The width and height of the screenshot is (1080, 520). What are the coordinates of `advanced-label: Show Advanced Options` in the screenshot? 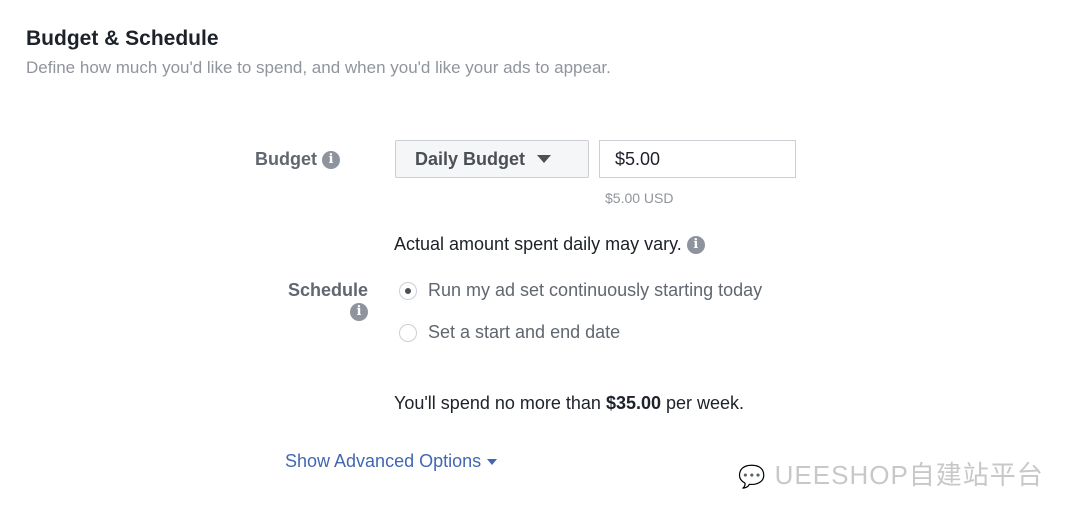 It's located at (383, 461).